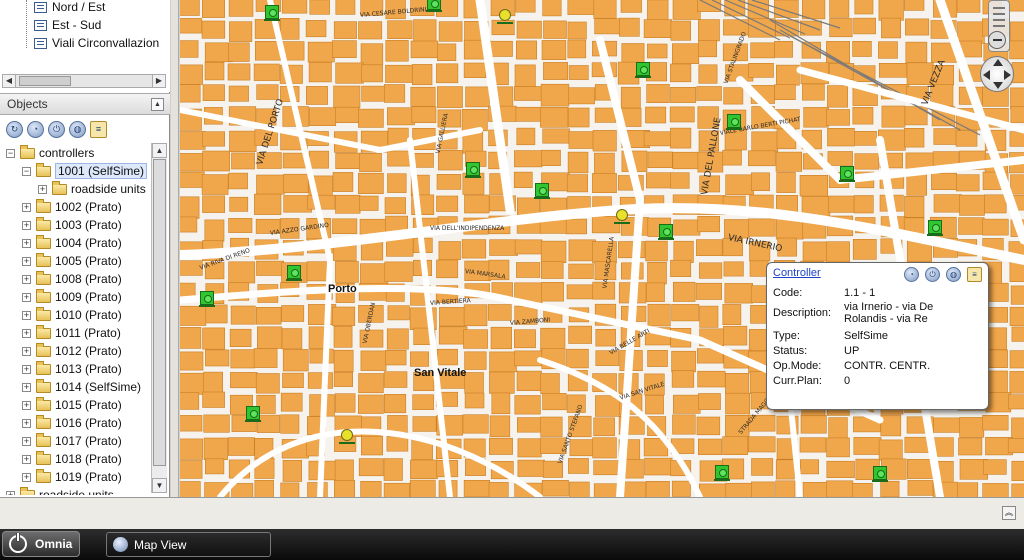 The height and width of the screenshot is (560, 1024). What do you see at coordinates (998, 85) in the screenshot?
I see `pan-down-icon` at bounding box center [998, 85].